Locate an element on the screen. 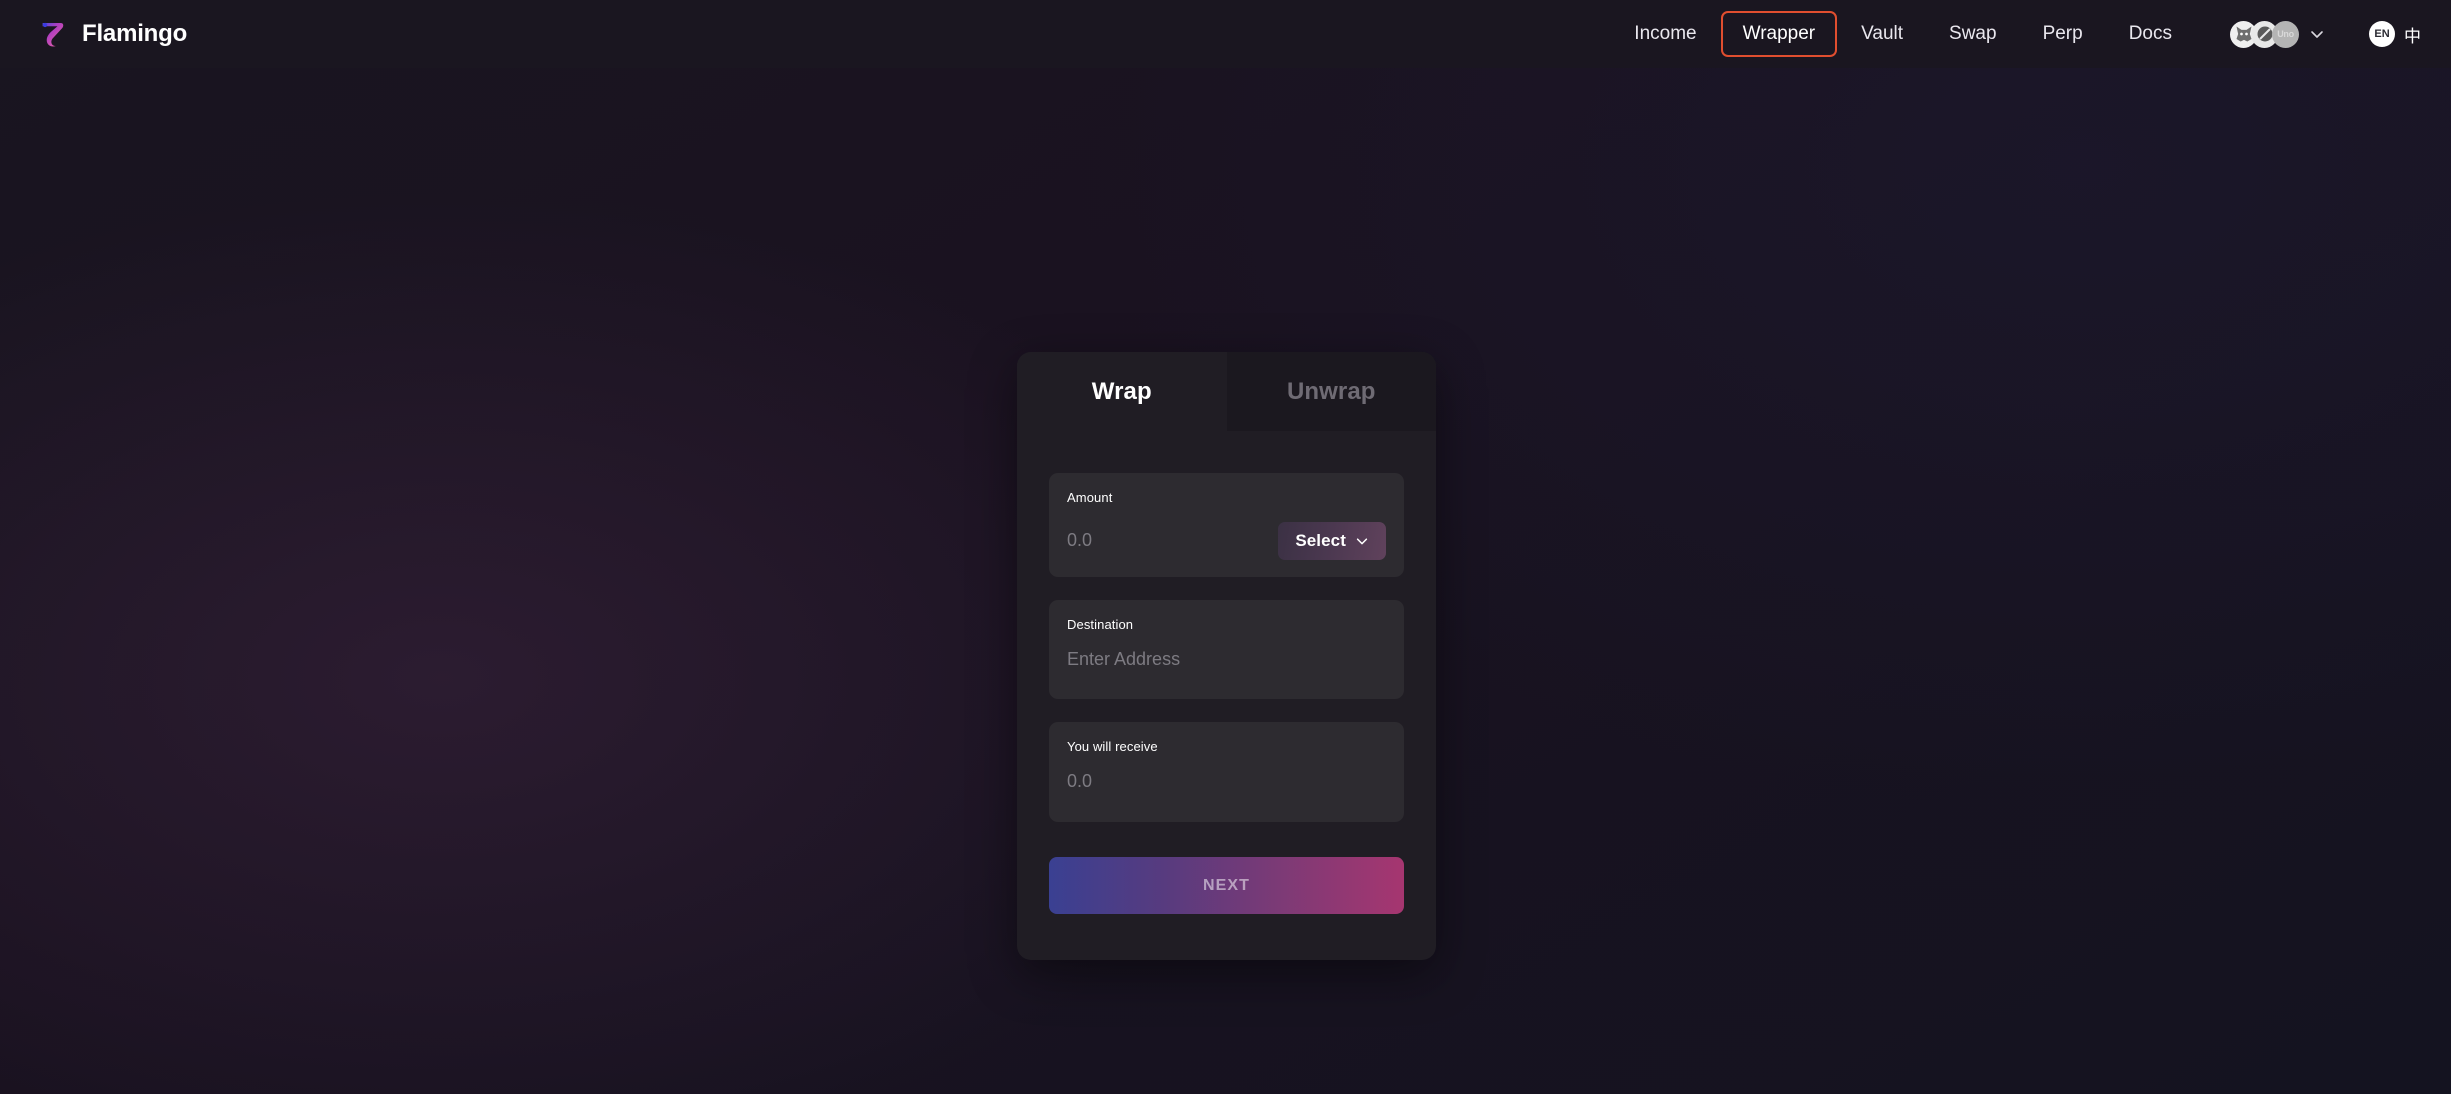 This screenshot has height=1094, width=2451. nav-item-swap: Swap is located at coordinates (1973, 34).